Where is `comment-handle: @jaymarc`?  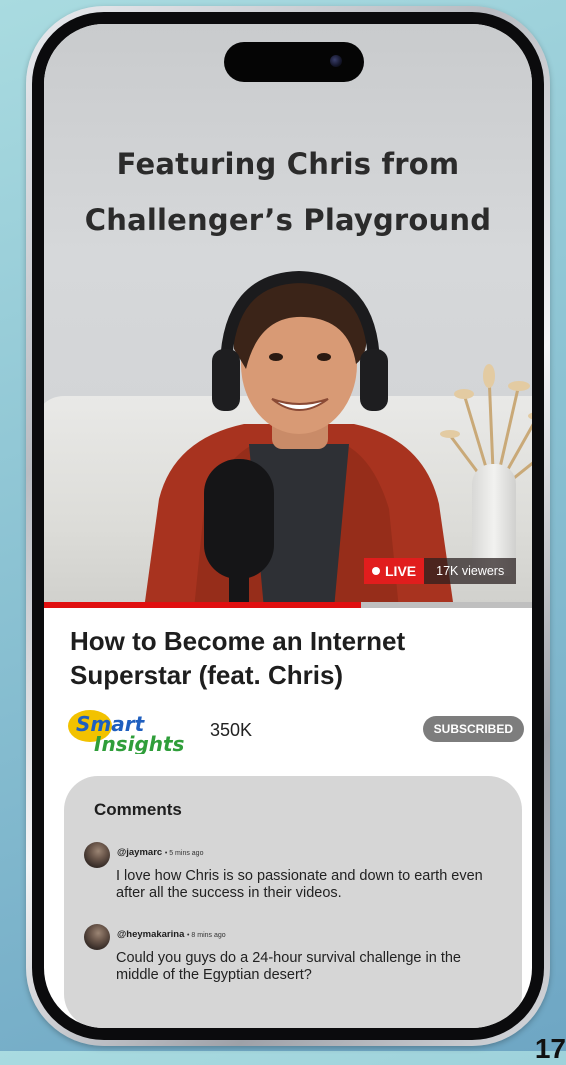
comment-handle: @jaymarc is located at coordinates (139, 852).